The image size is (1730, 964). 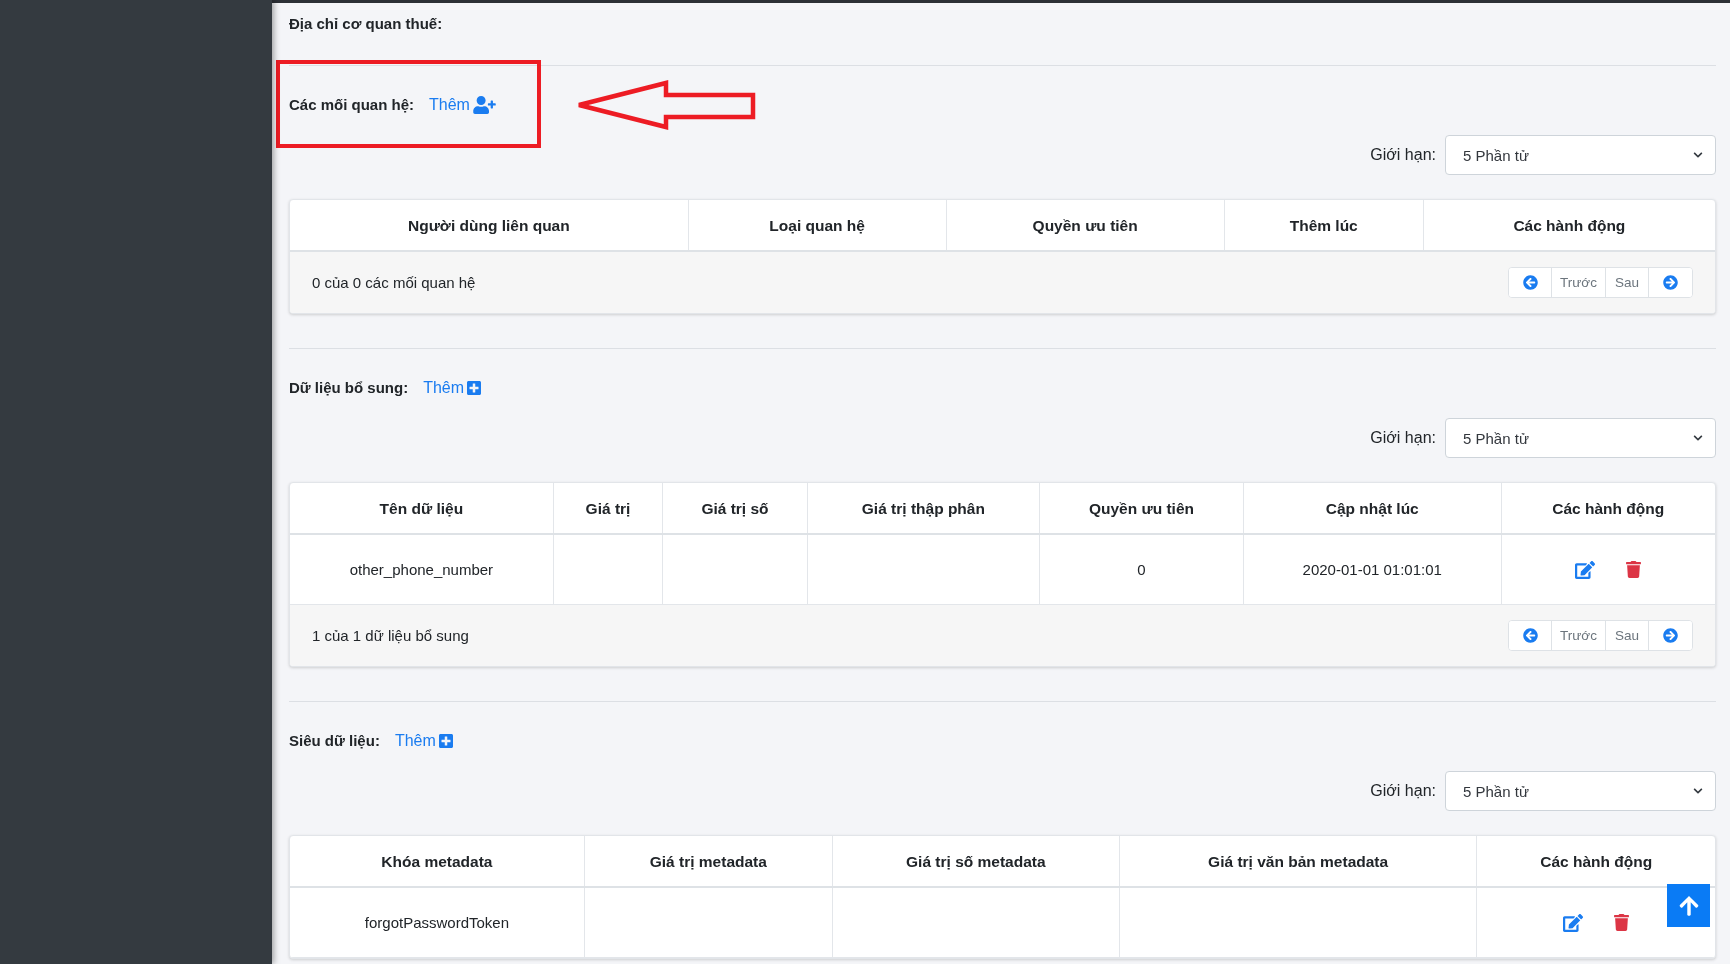 I want to click on column-header: Giá trị metadata, so click(x=708, y=861).